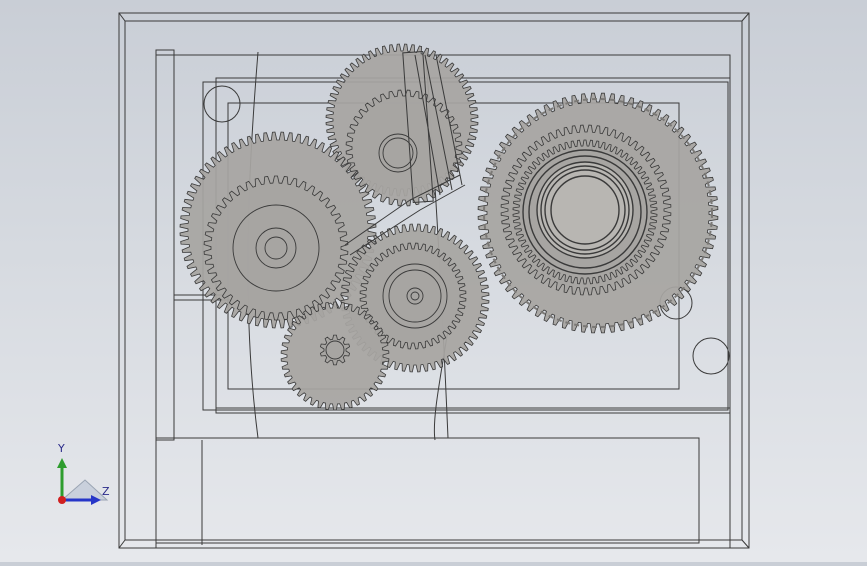 This screenshot has width=867, height=566. What do you see at coordinates (84, 490) in the screenshot?
I see `triad-cone` at bounding box center [84, 490].